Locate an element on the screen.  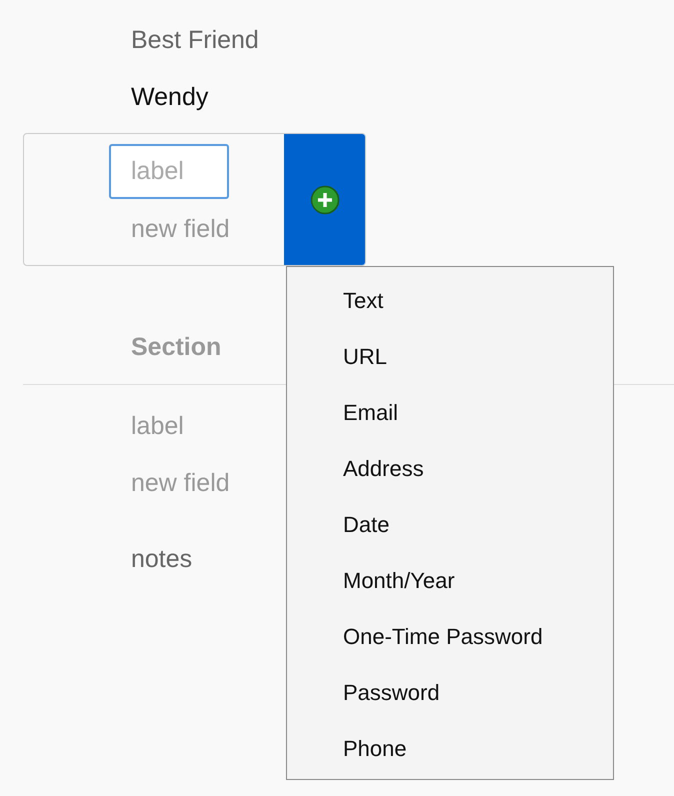
notes-label: notes is located at coordinates (161, 559).